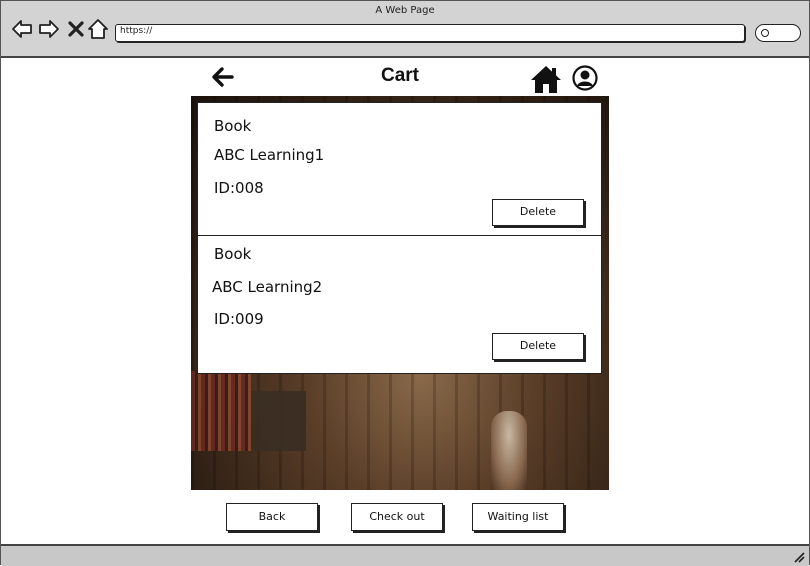  I want to click on cart-item-card: Book ABC Learning1 ID:008 Delete, so click(399, 169).